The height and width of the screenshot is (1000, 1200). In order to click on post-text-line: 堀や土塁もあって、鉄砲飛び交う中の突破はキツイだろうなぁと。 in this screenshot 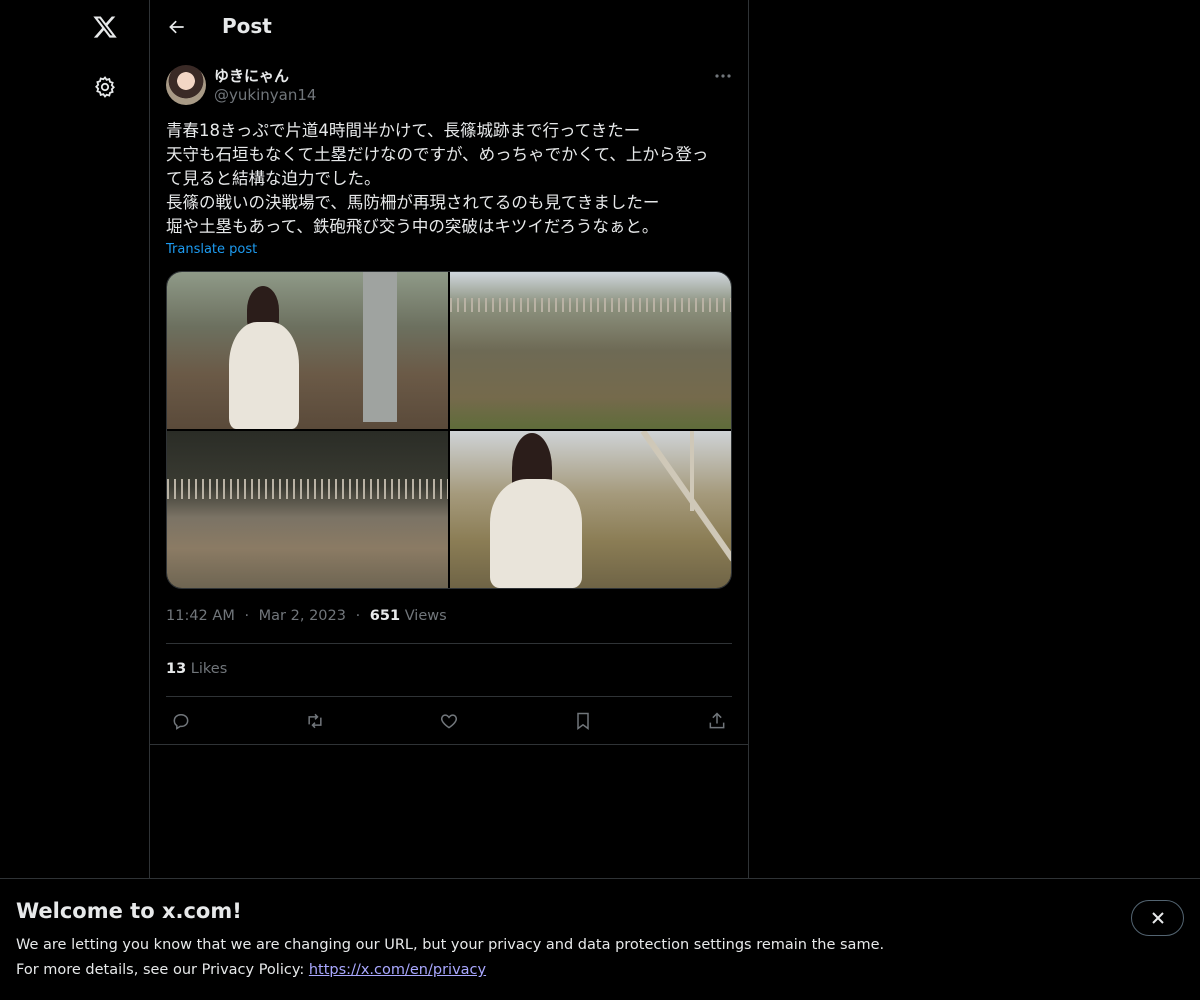, I will do `click(412, 226)`.